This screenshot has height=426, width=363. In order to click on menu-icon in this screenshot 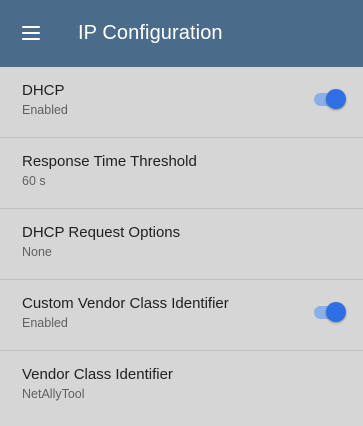, I will do `click(31, 33)`.